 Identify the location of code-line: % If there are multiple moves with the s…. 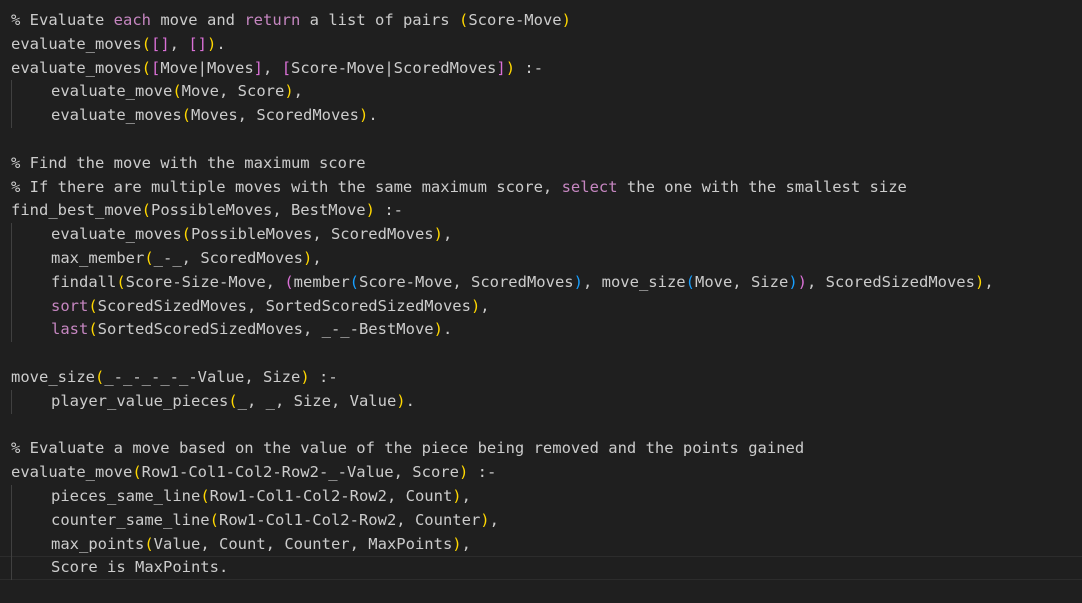
(546, 188).